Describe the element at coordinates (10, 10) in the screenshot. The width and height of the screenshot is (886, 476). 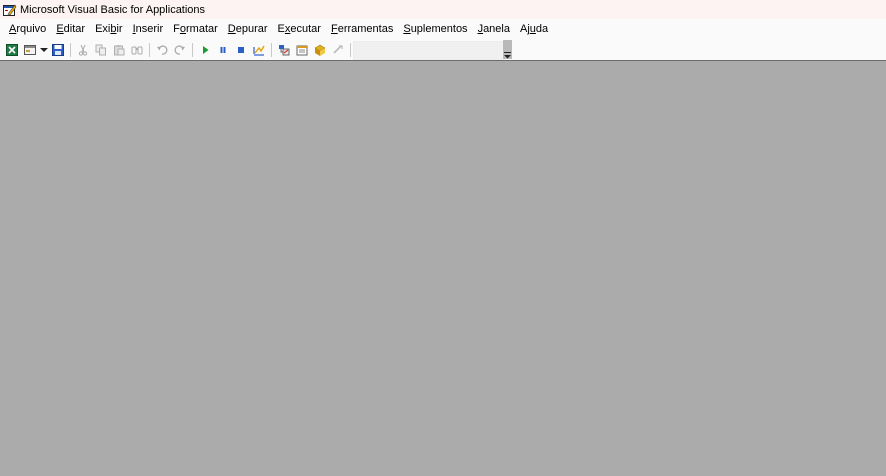
I see `vba-app-icon` at that location.